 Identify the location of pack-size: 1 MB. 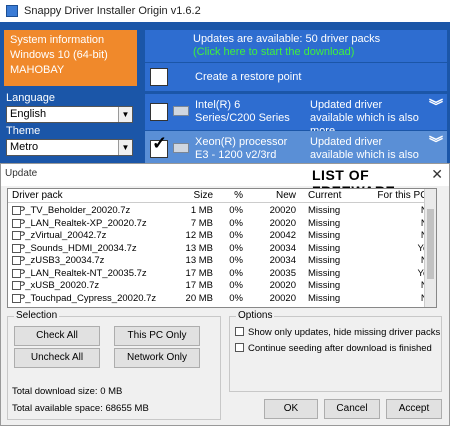
(193, 210).